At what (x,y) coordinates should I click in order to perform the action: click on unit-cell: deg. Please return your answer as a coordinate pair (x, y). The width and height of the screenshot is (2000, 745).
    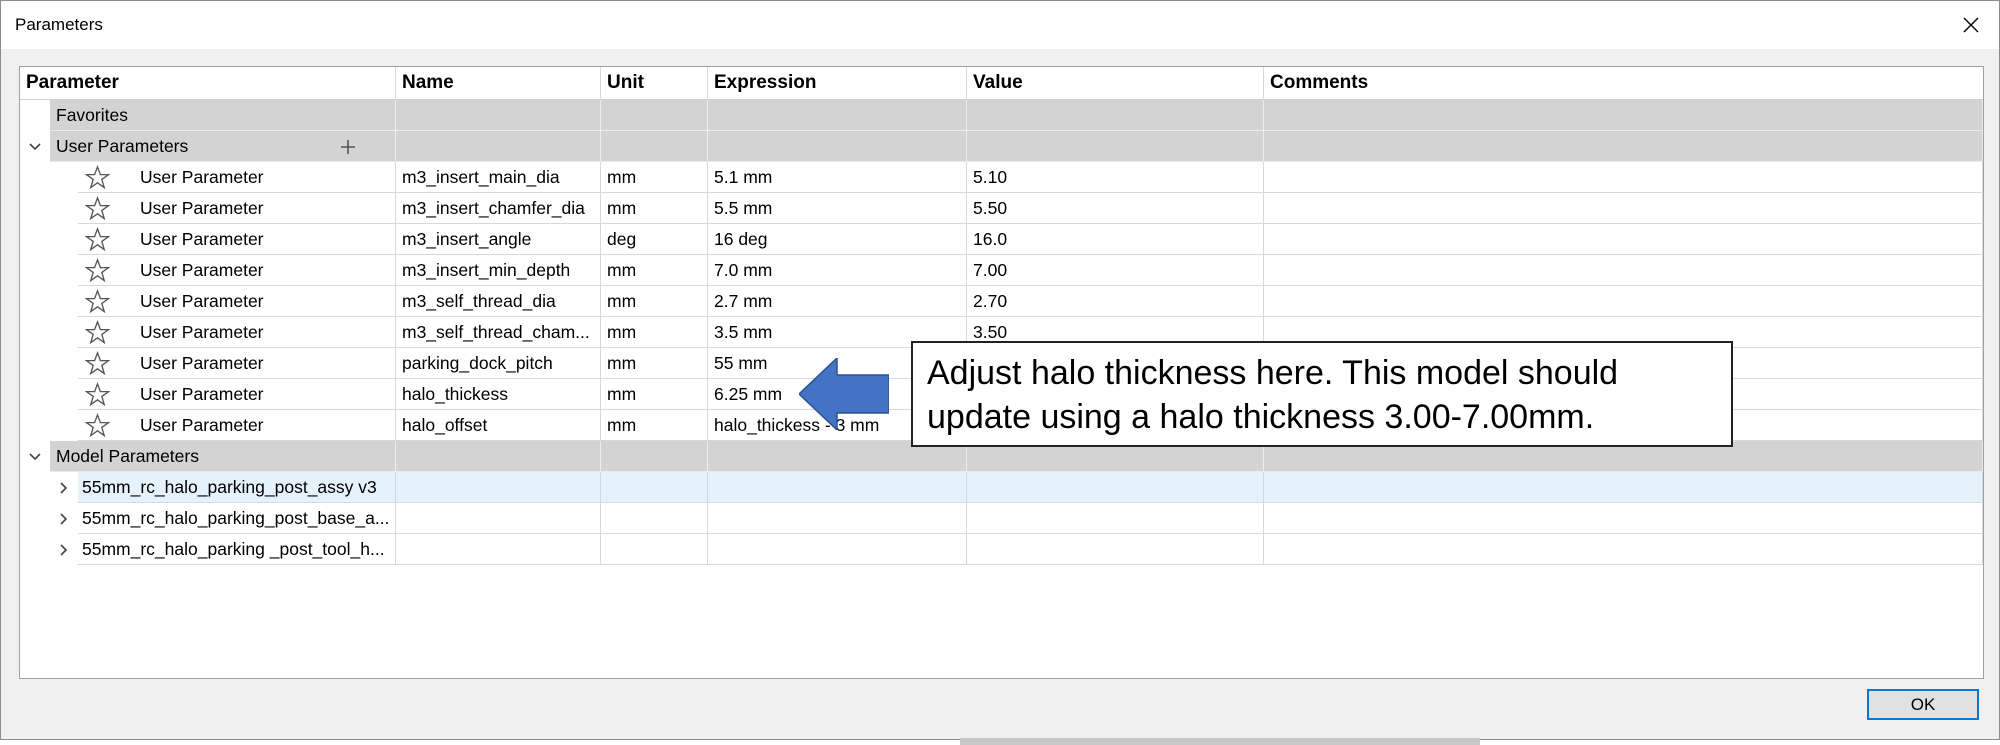
    Looking at the image, I should click on (654, 239).